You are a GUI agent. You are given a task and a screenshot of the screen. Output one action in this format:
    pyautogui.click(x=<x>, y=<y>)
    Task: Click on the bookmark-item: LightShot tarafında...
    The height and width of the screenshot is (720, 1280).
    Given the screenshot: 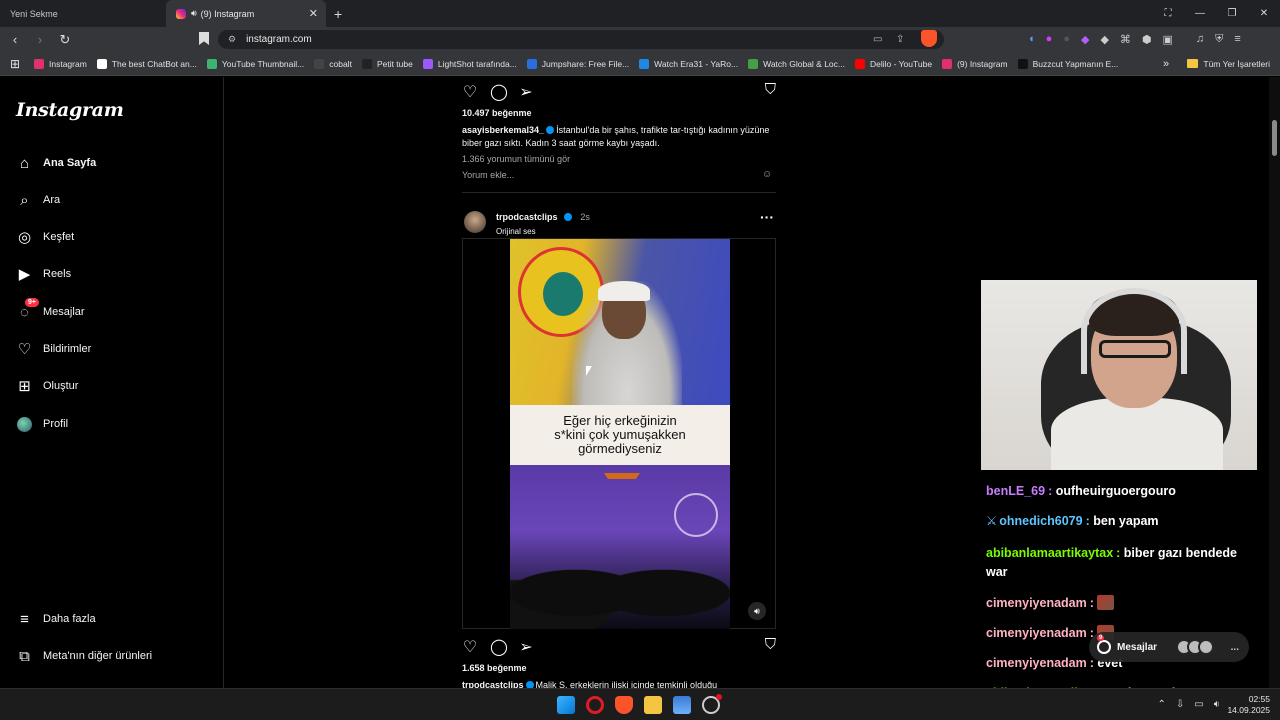 What is the action you would take?
    pyautogui.click(x=469, y=63)
    